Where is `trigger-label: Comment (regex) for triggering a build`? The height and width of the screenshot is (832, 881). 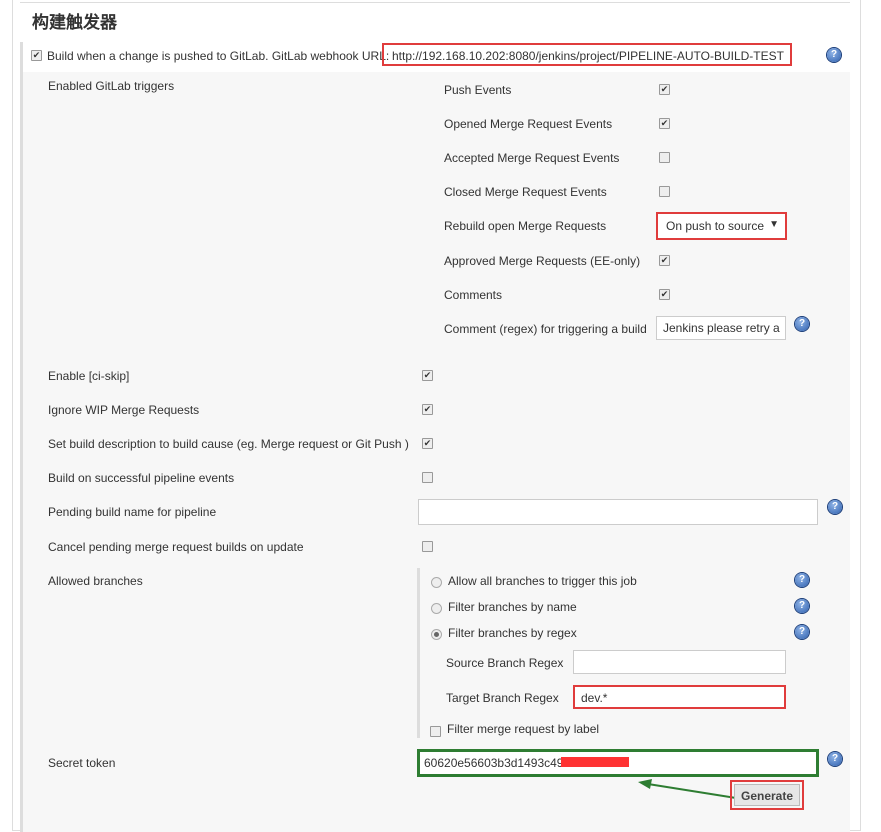 trigger-label: Comment (regex) for triggering a build is located at coordinates (545, 329).